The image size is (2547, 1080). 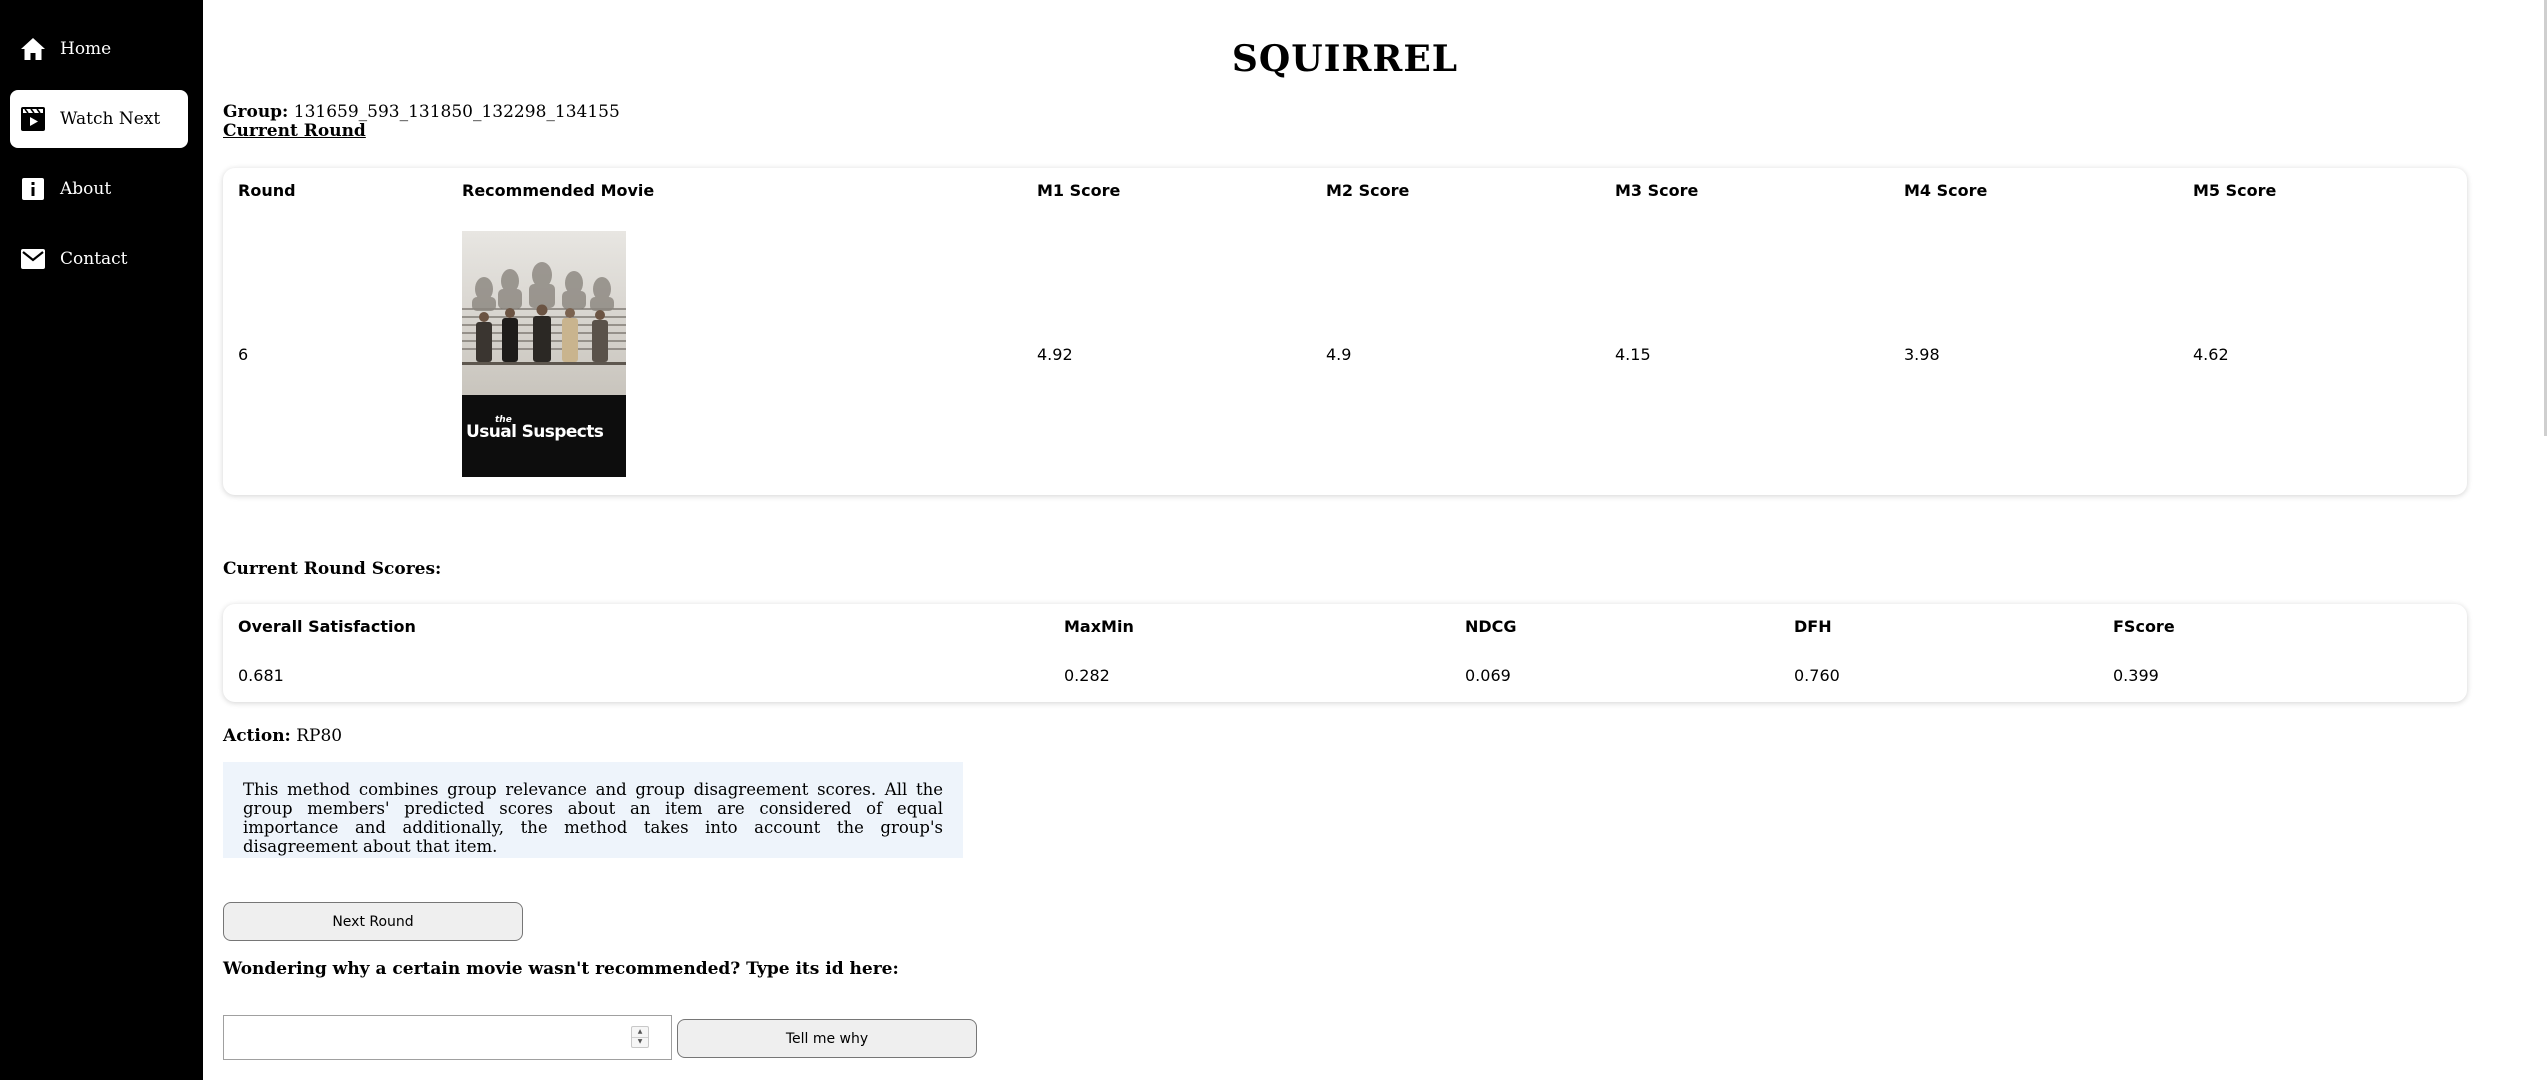 I want to click on value-ndcg: 0.069, so click(x=1488, y=675).